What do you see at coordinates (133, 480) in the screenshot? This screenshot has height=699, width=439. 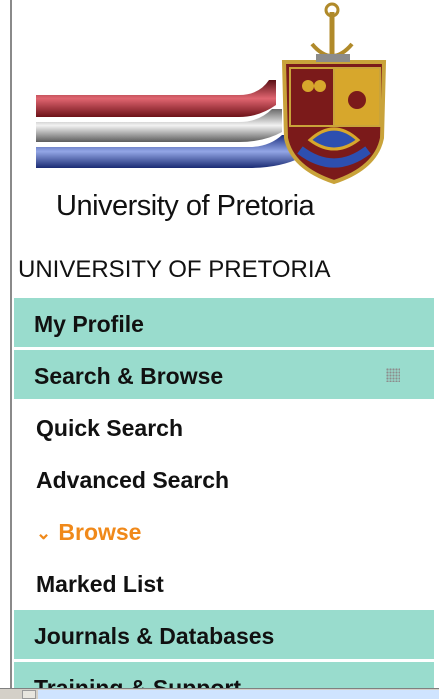 I see `menu-label: Advanced Search` at bounding box center [133, 480].